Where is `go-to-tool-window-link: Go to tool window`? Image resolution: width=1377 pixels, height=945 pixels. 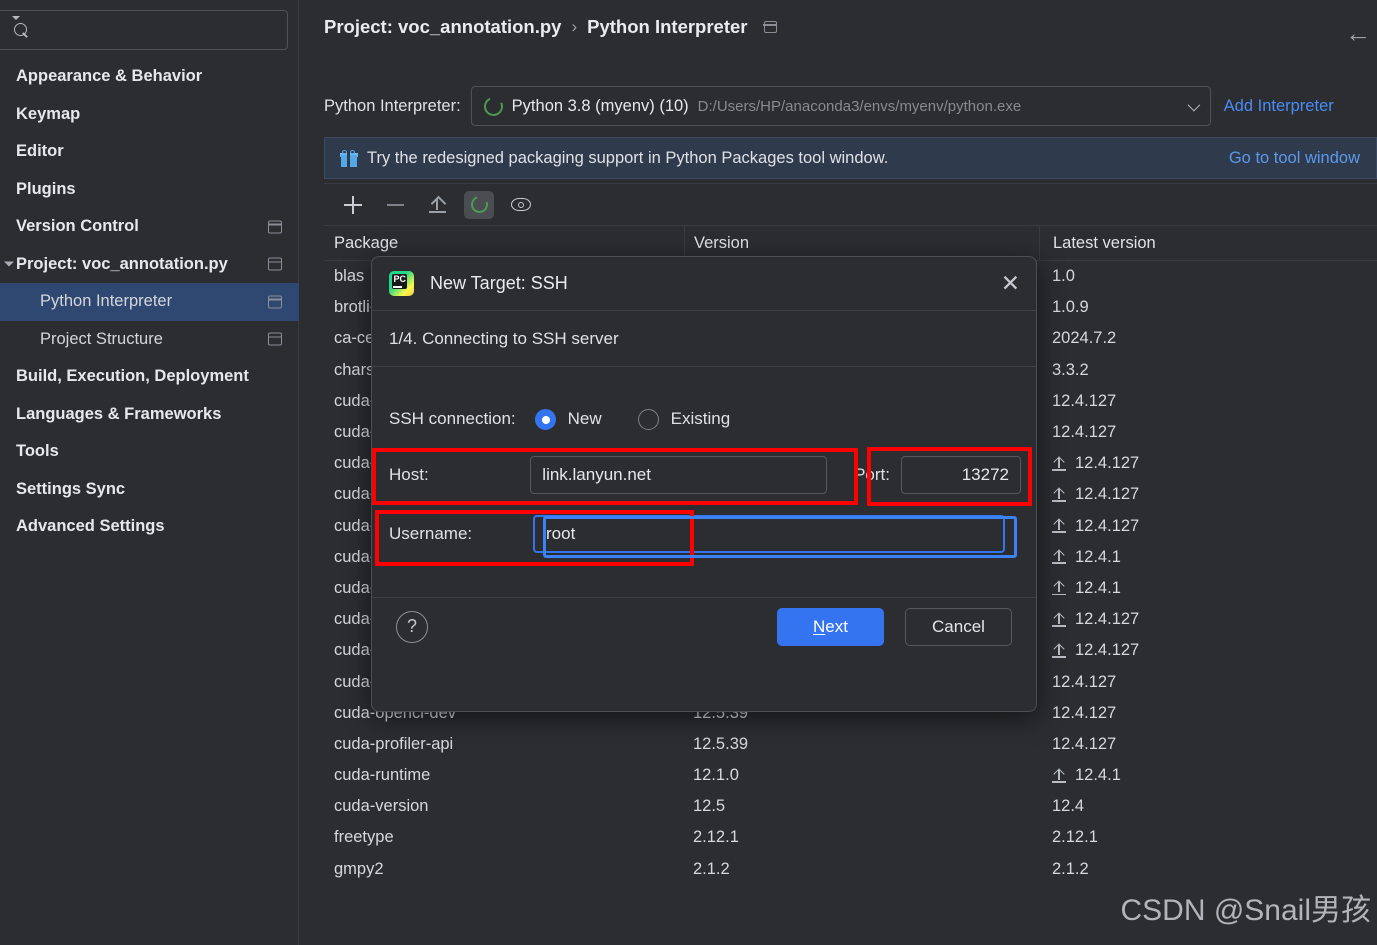
go-to-tool-window-link: Go to tool window is located at coordinates (1294, 158).